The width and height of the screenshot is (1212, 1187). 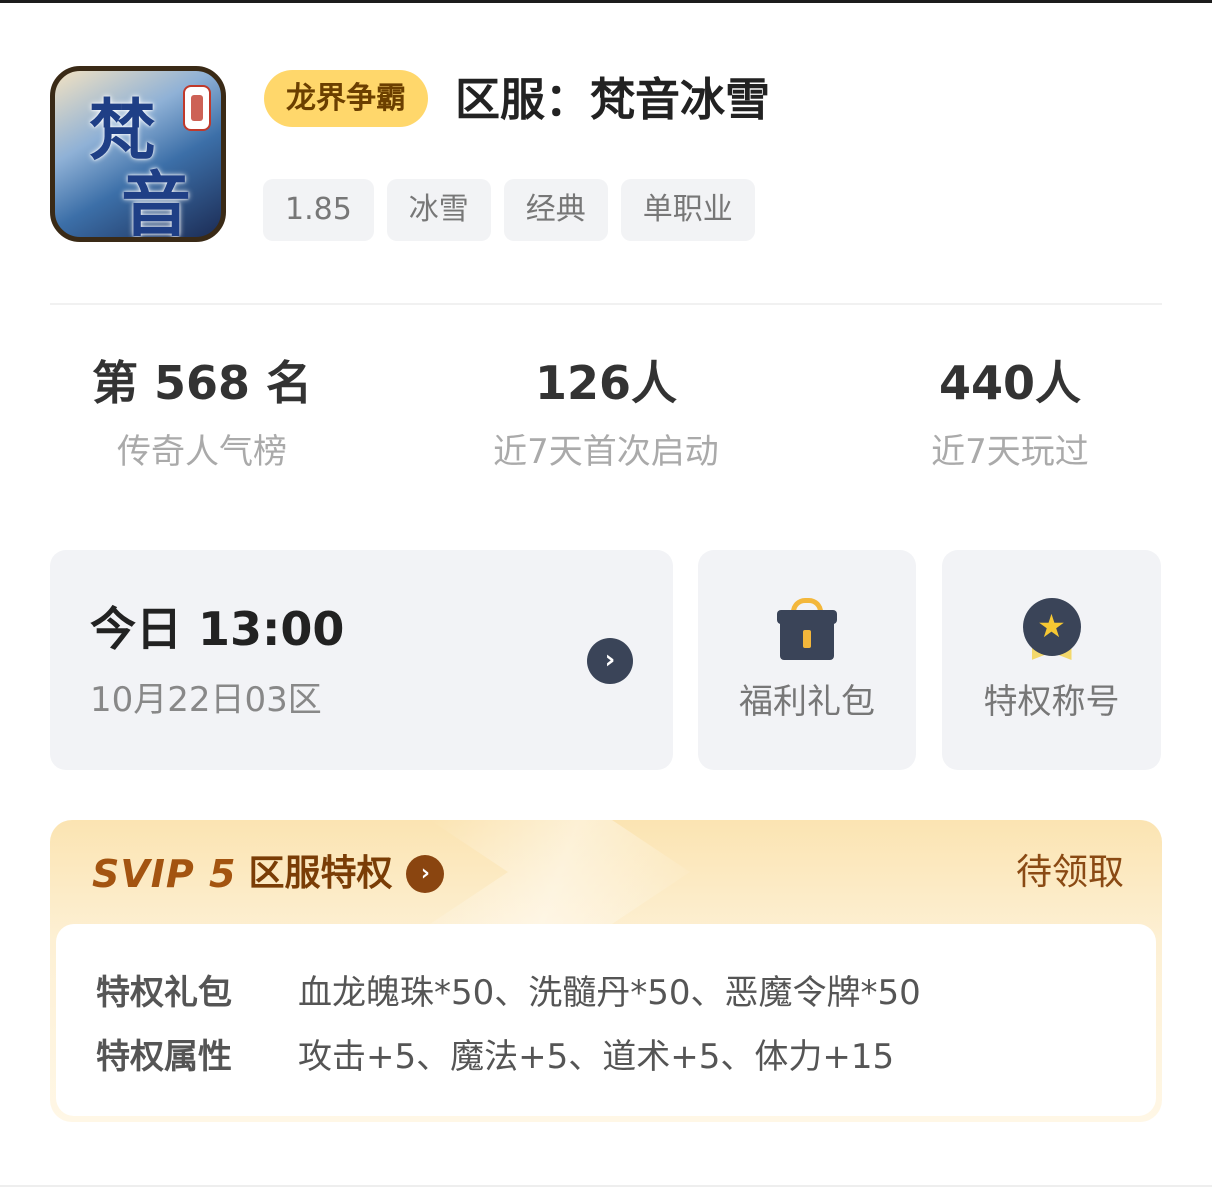 I want to click on stat-value: 126人, so click(x=606, y=383).